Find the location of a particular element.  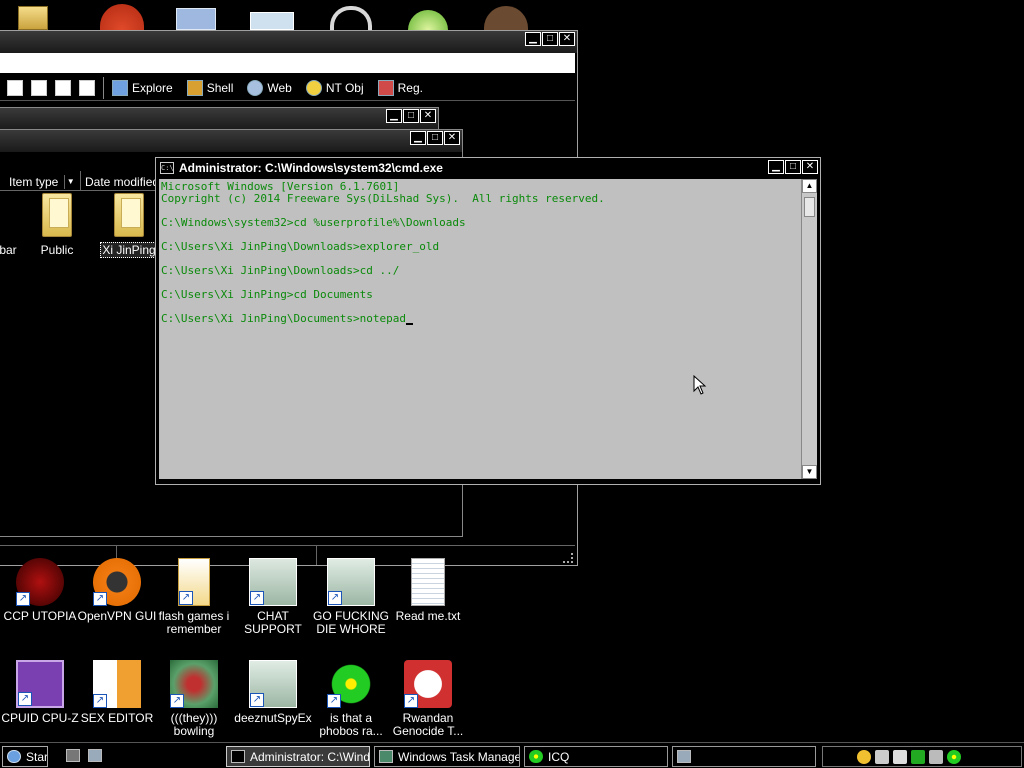

task-explorer is located at coordinates (744, 756).